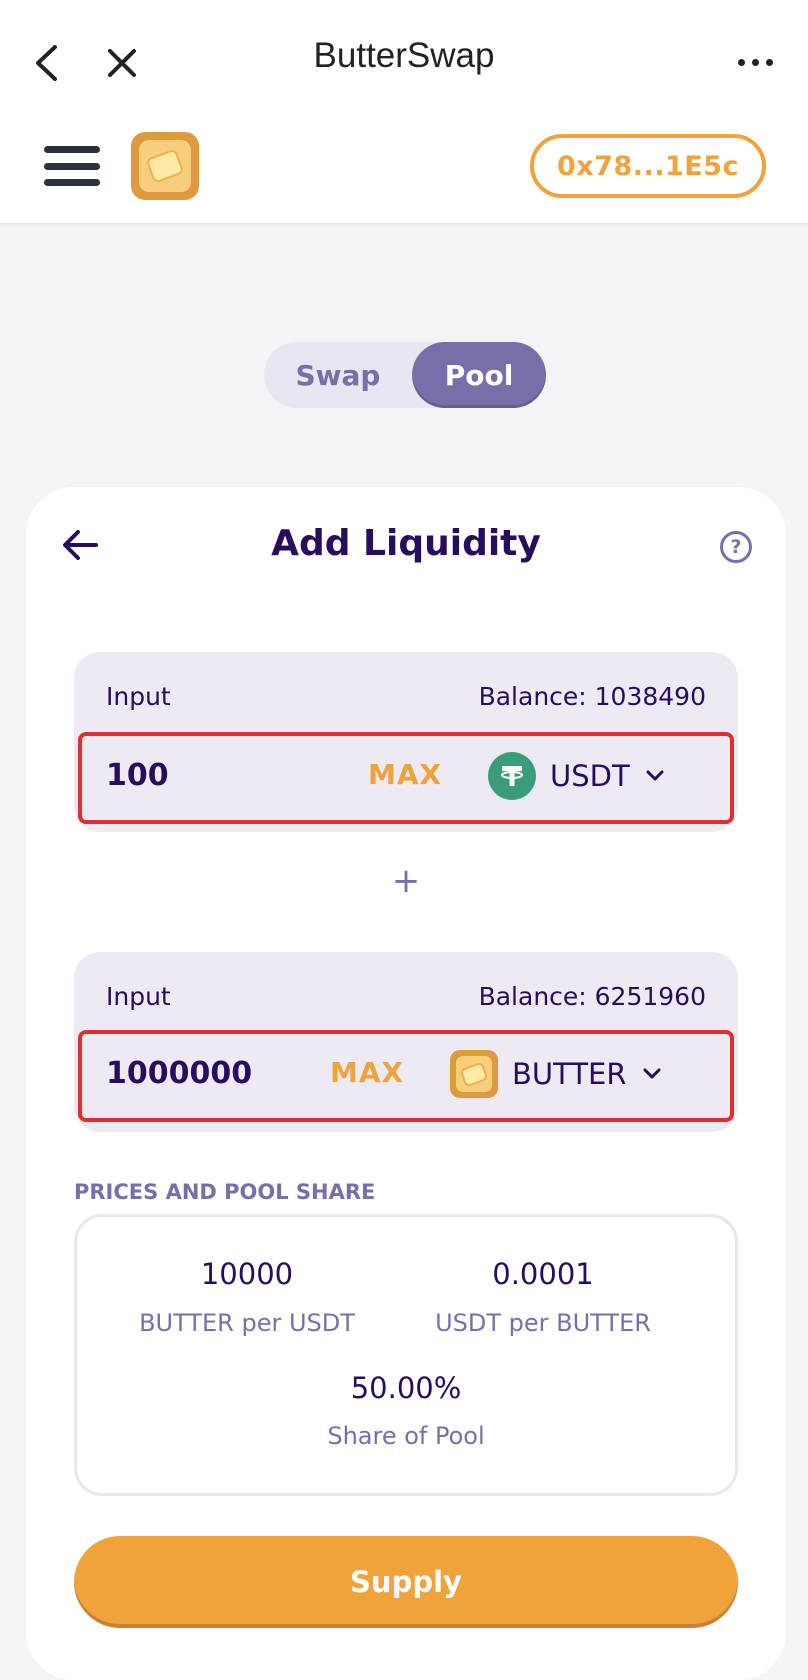 The width and height of the screenshot is (808, 1680). What do you see at coordinates (543, 1323) in the screenshot?
I see `rate-usdt-per-butter-label: USDT per BUTTER` at bounding box center [543, 1323].